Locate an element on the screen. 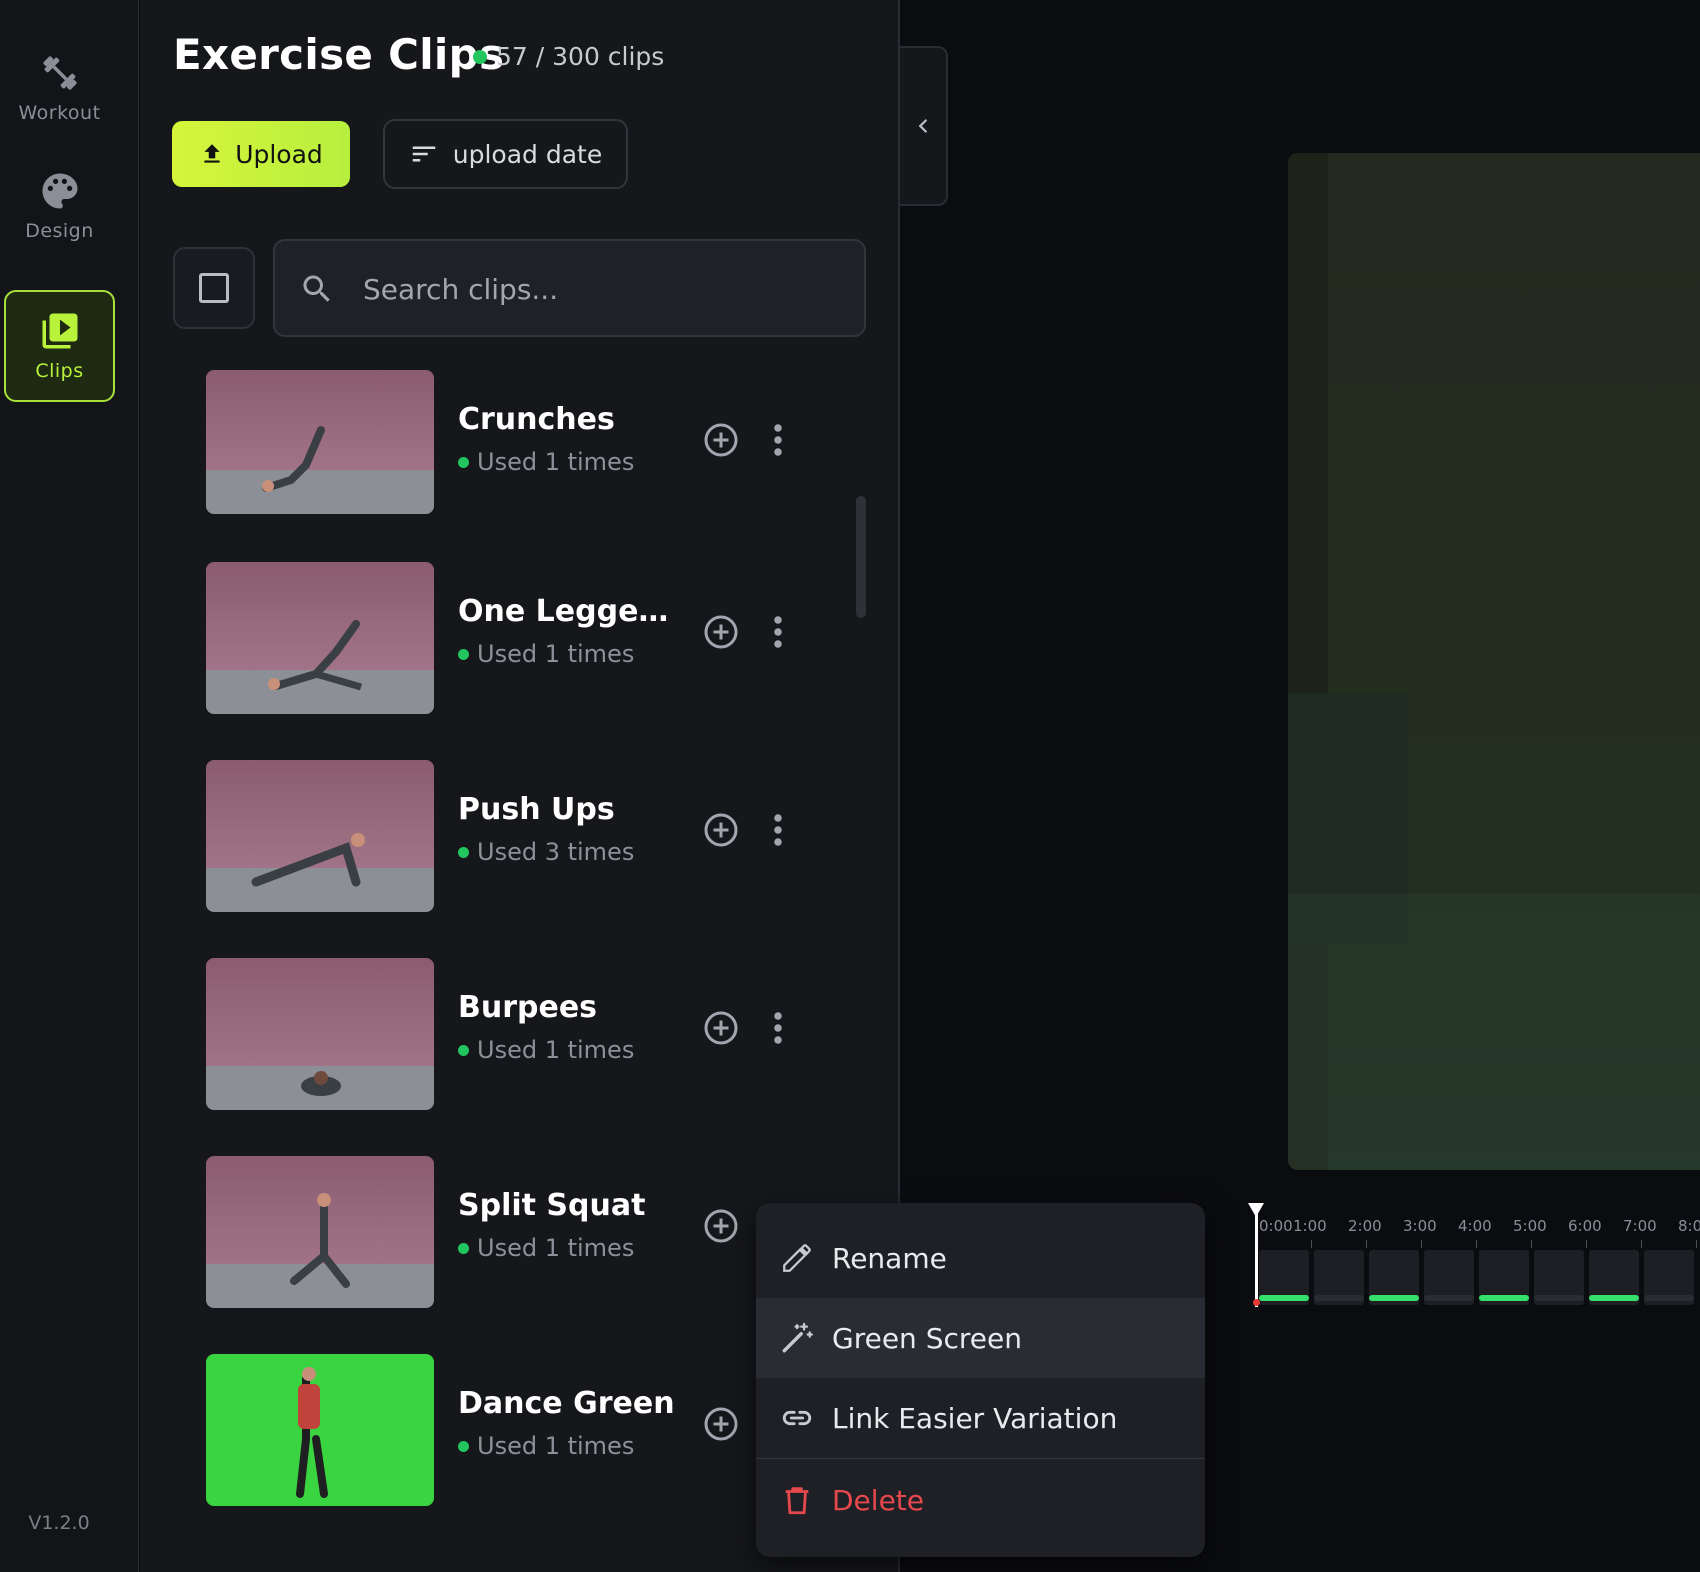  clip-row-push-ups: Push Ups Used 3 times is located at coordinates (493, 836).